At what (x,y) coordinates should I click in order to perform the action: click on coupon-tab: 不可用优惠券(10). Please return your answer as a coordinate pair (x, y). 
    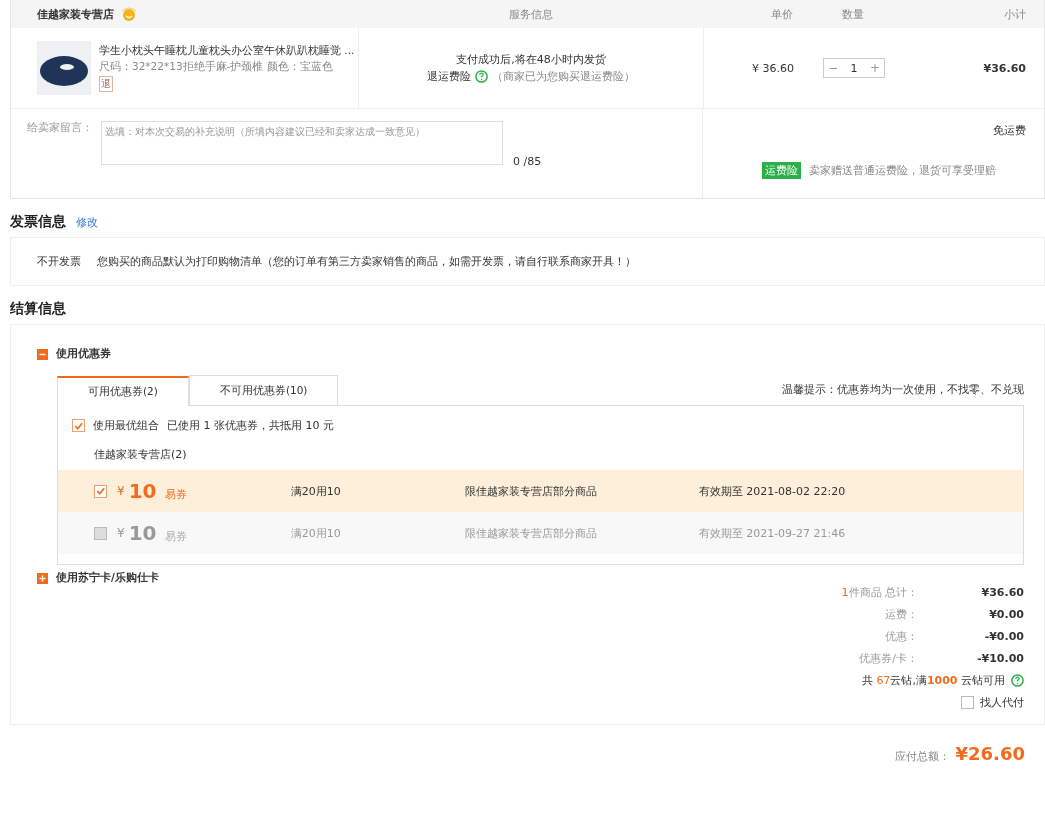
    Looking at the image, I should click on (263, 390).